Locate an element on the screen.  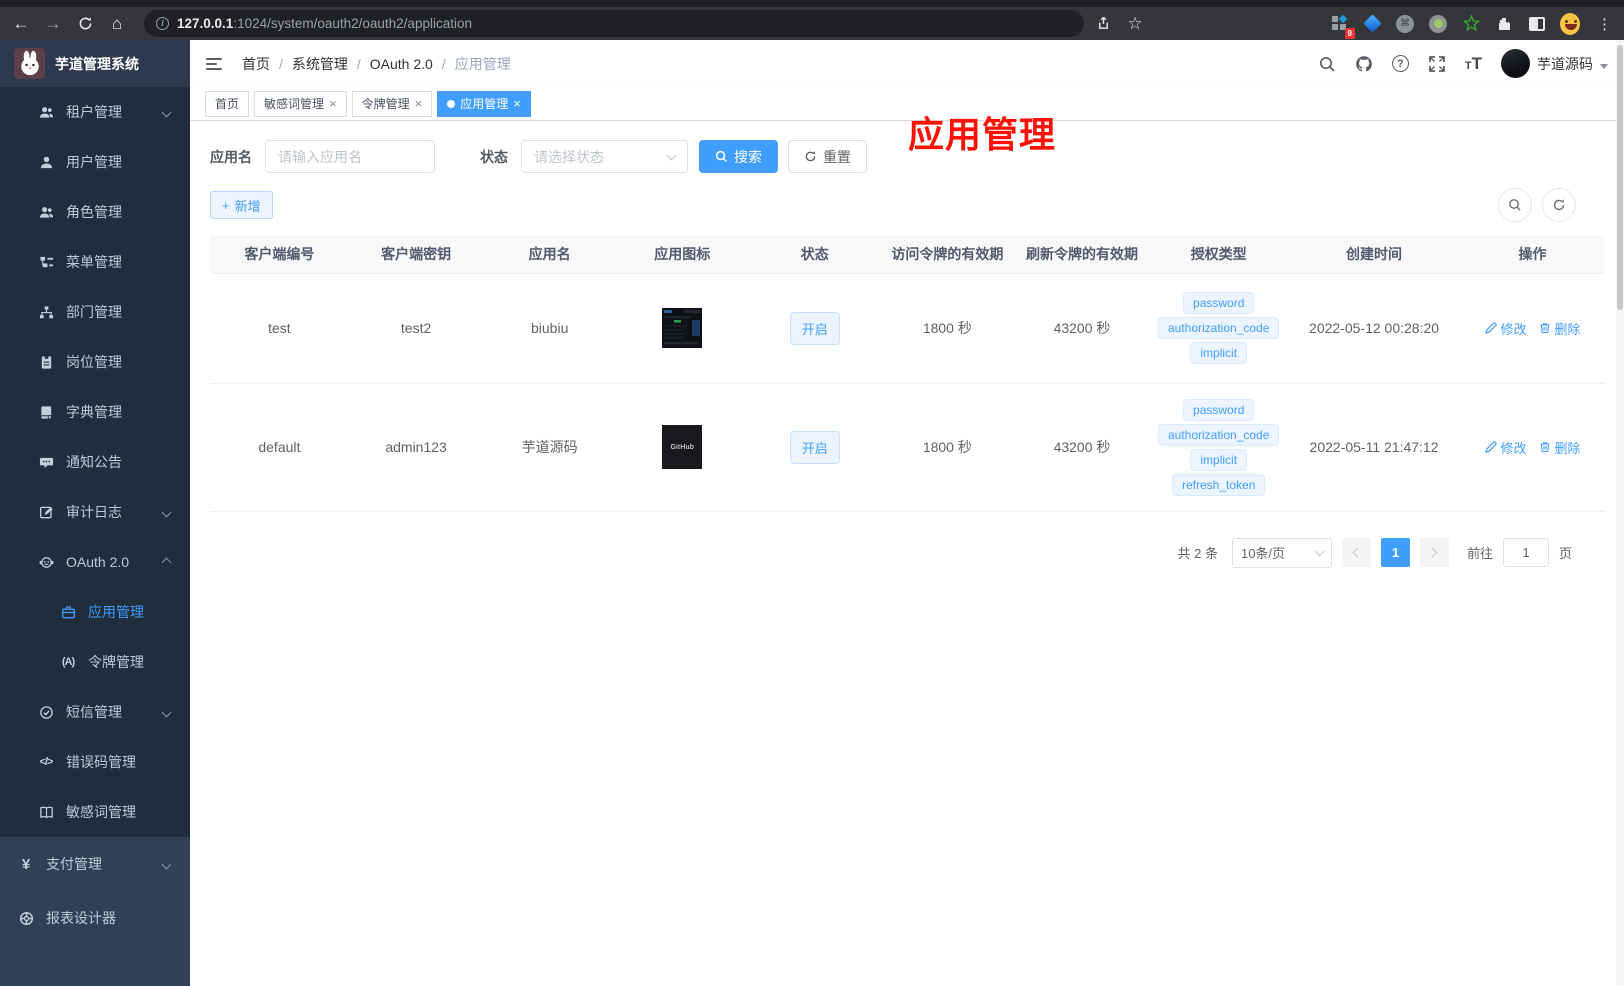
toggle-search-button is located at coordinates (1515, 205).